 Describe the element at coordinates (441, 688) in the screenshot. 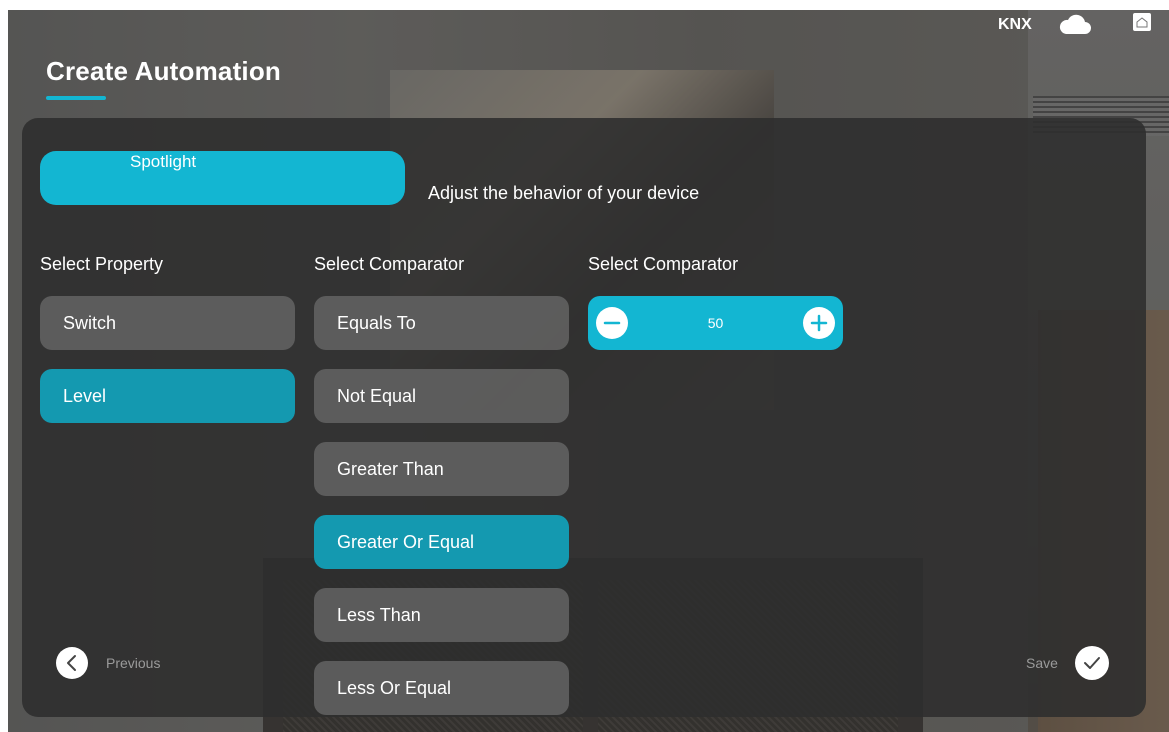

I see `comparator-option-less-or-equal: Less Or Equal` at that location.